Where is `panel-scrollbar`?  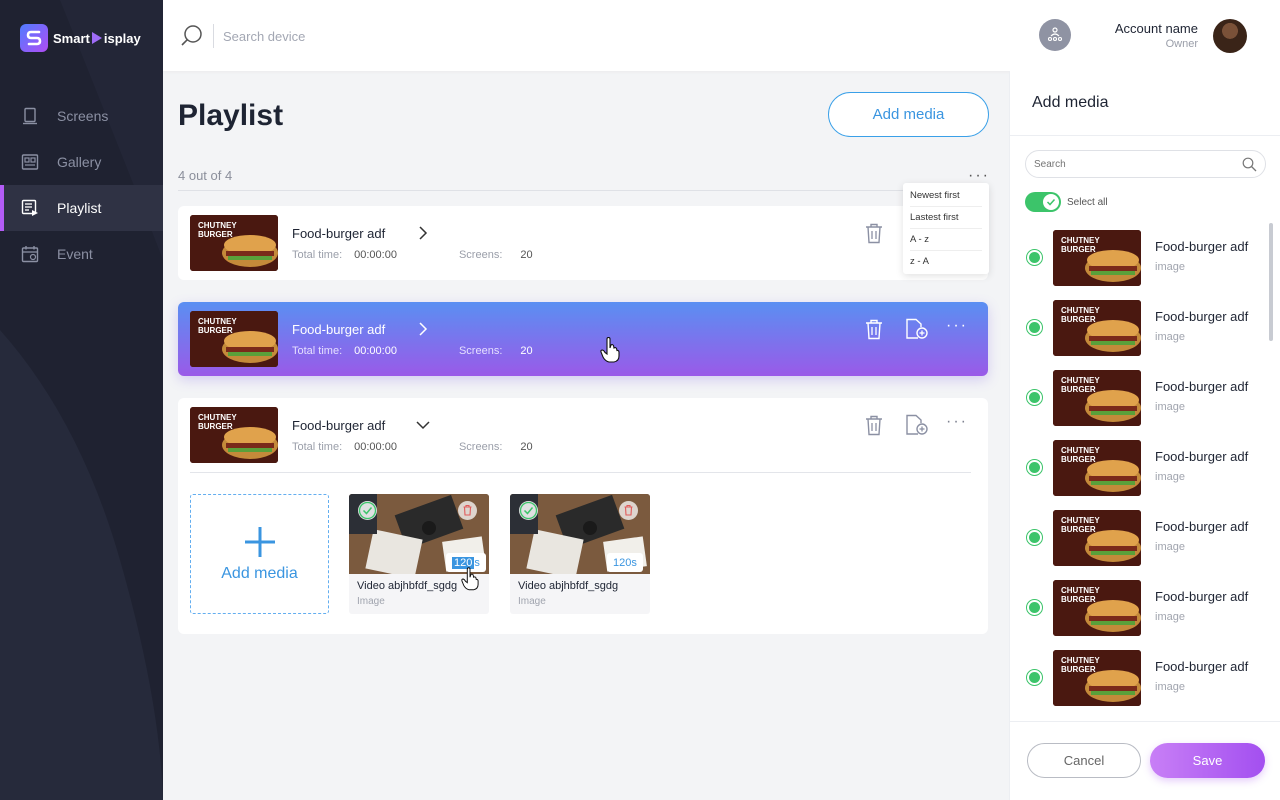 panel-scrollbar is located at coordinates (1271, 282).